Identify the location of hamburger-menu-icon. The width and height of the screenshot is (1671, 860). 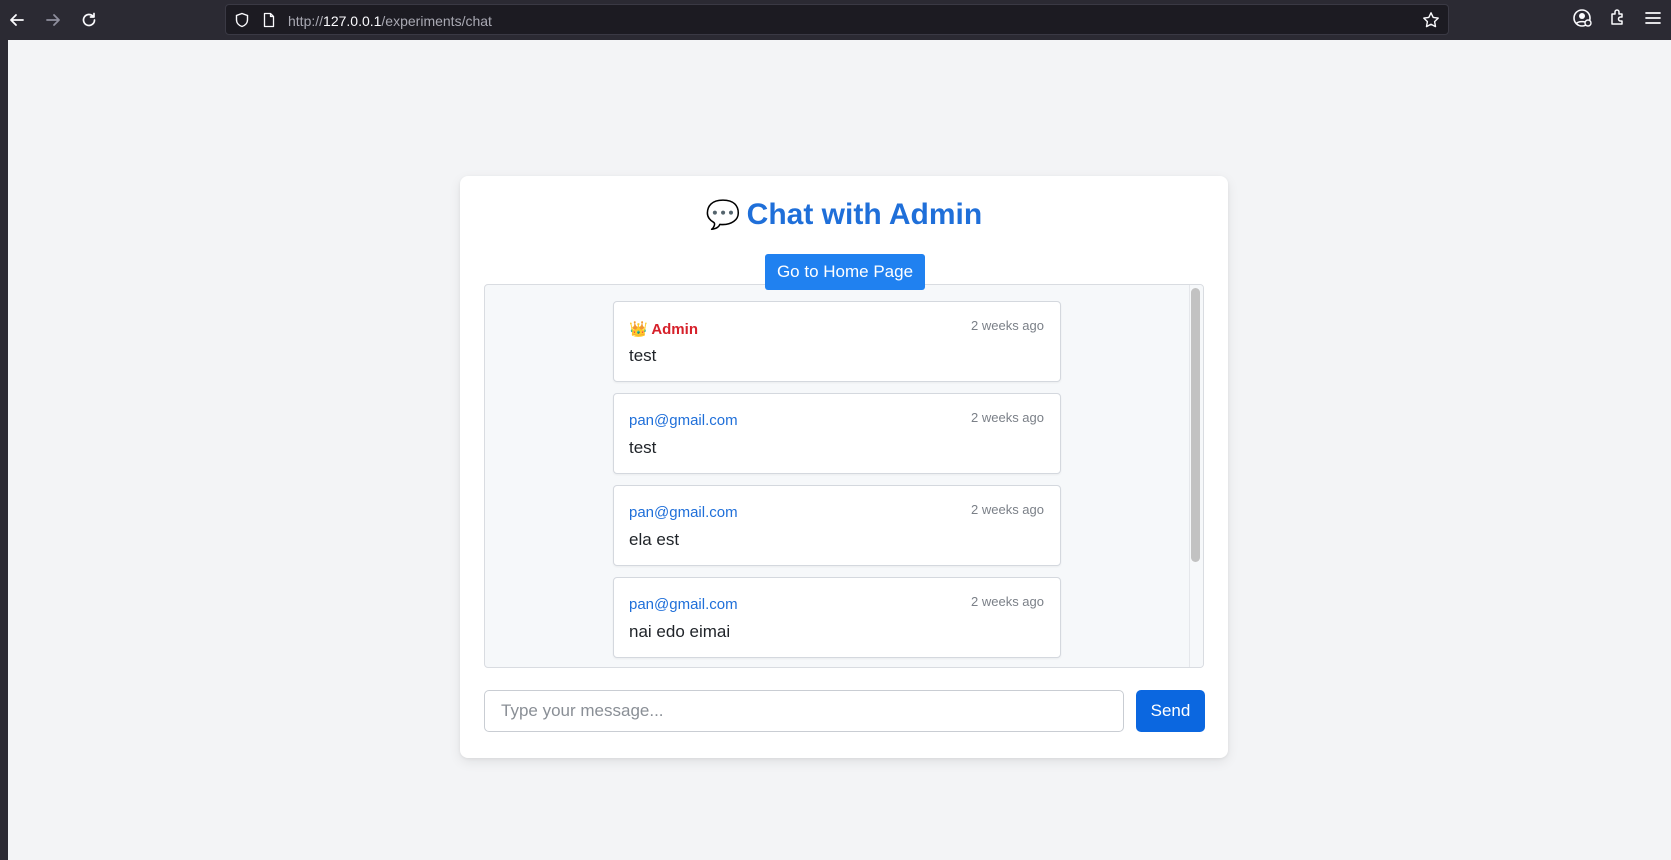
(1653, 18).